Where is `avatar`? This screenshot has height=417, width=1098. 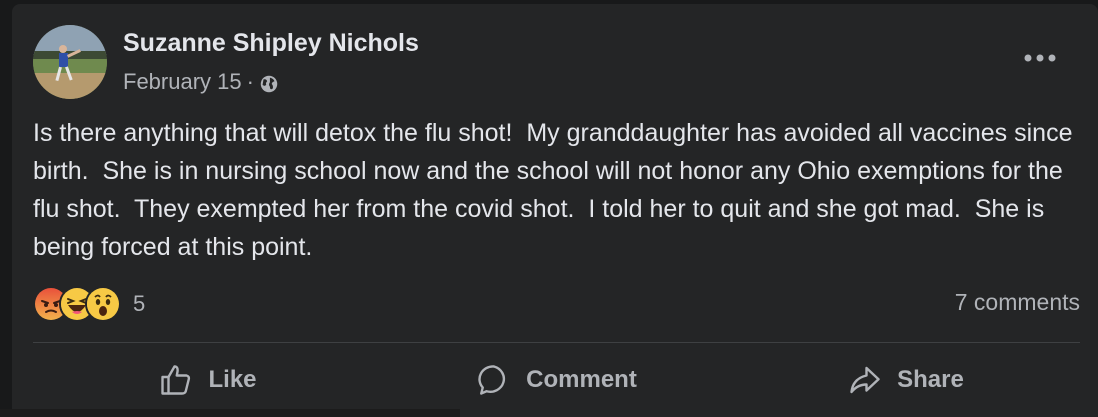 avatar is located at coordinates (70, 62).